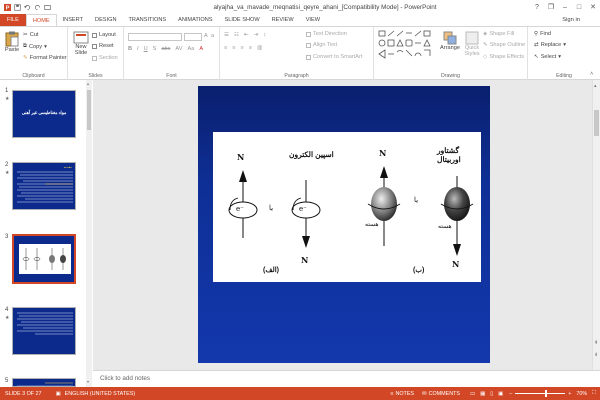  What do you see at coordinates (47, 7) in the screenshot?
I see `slideshow-start-icon` at bounding box center [47, 7].